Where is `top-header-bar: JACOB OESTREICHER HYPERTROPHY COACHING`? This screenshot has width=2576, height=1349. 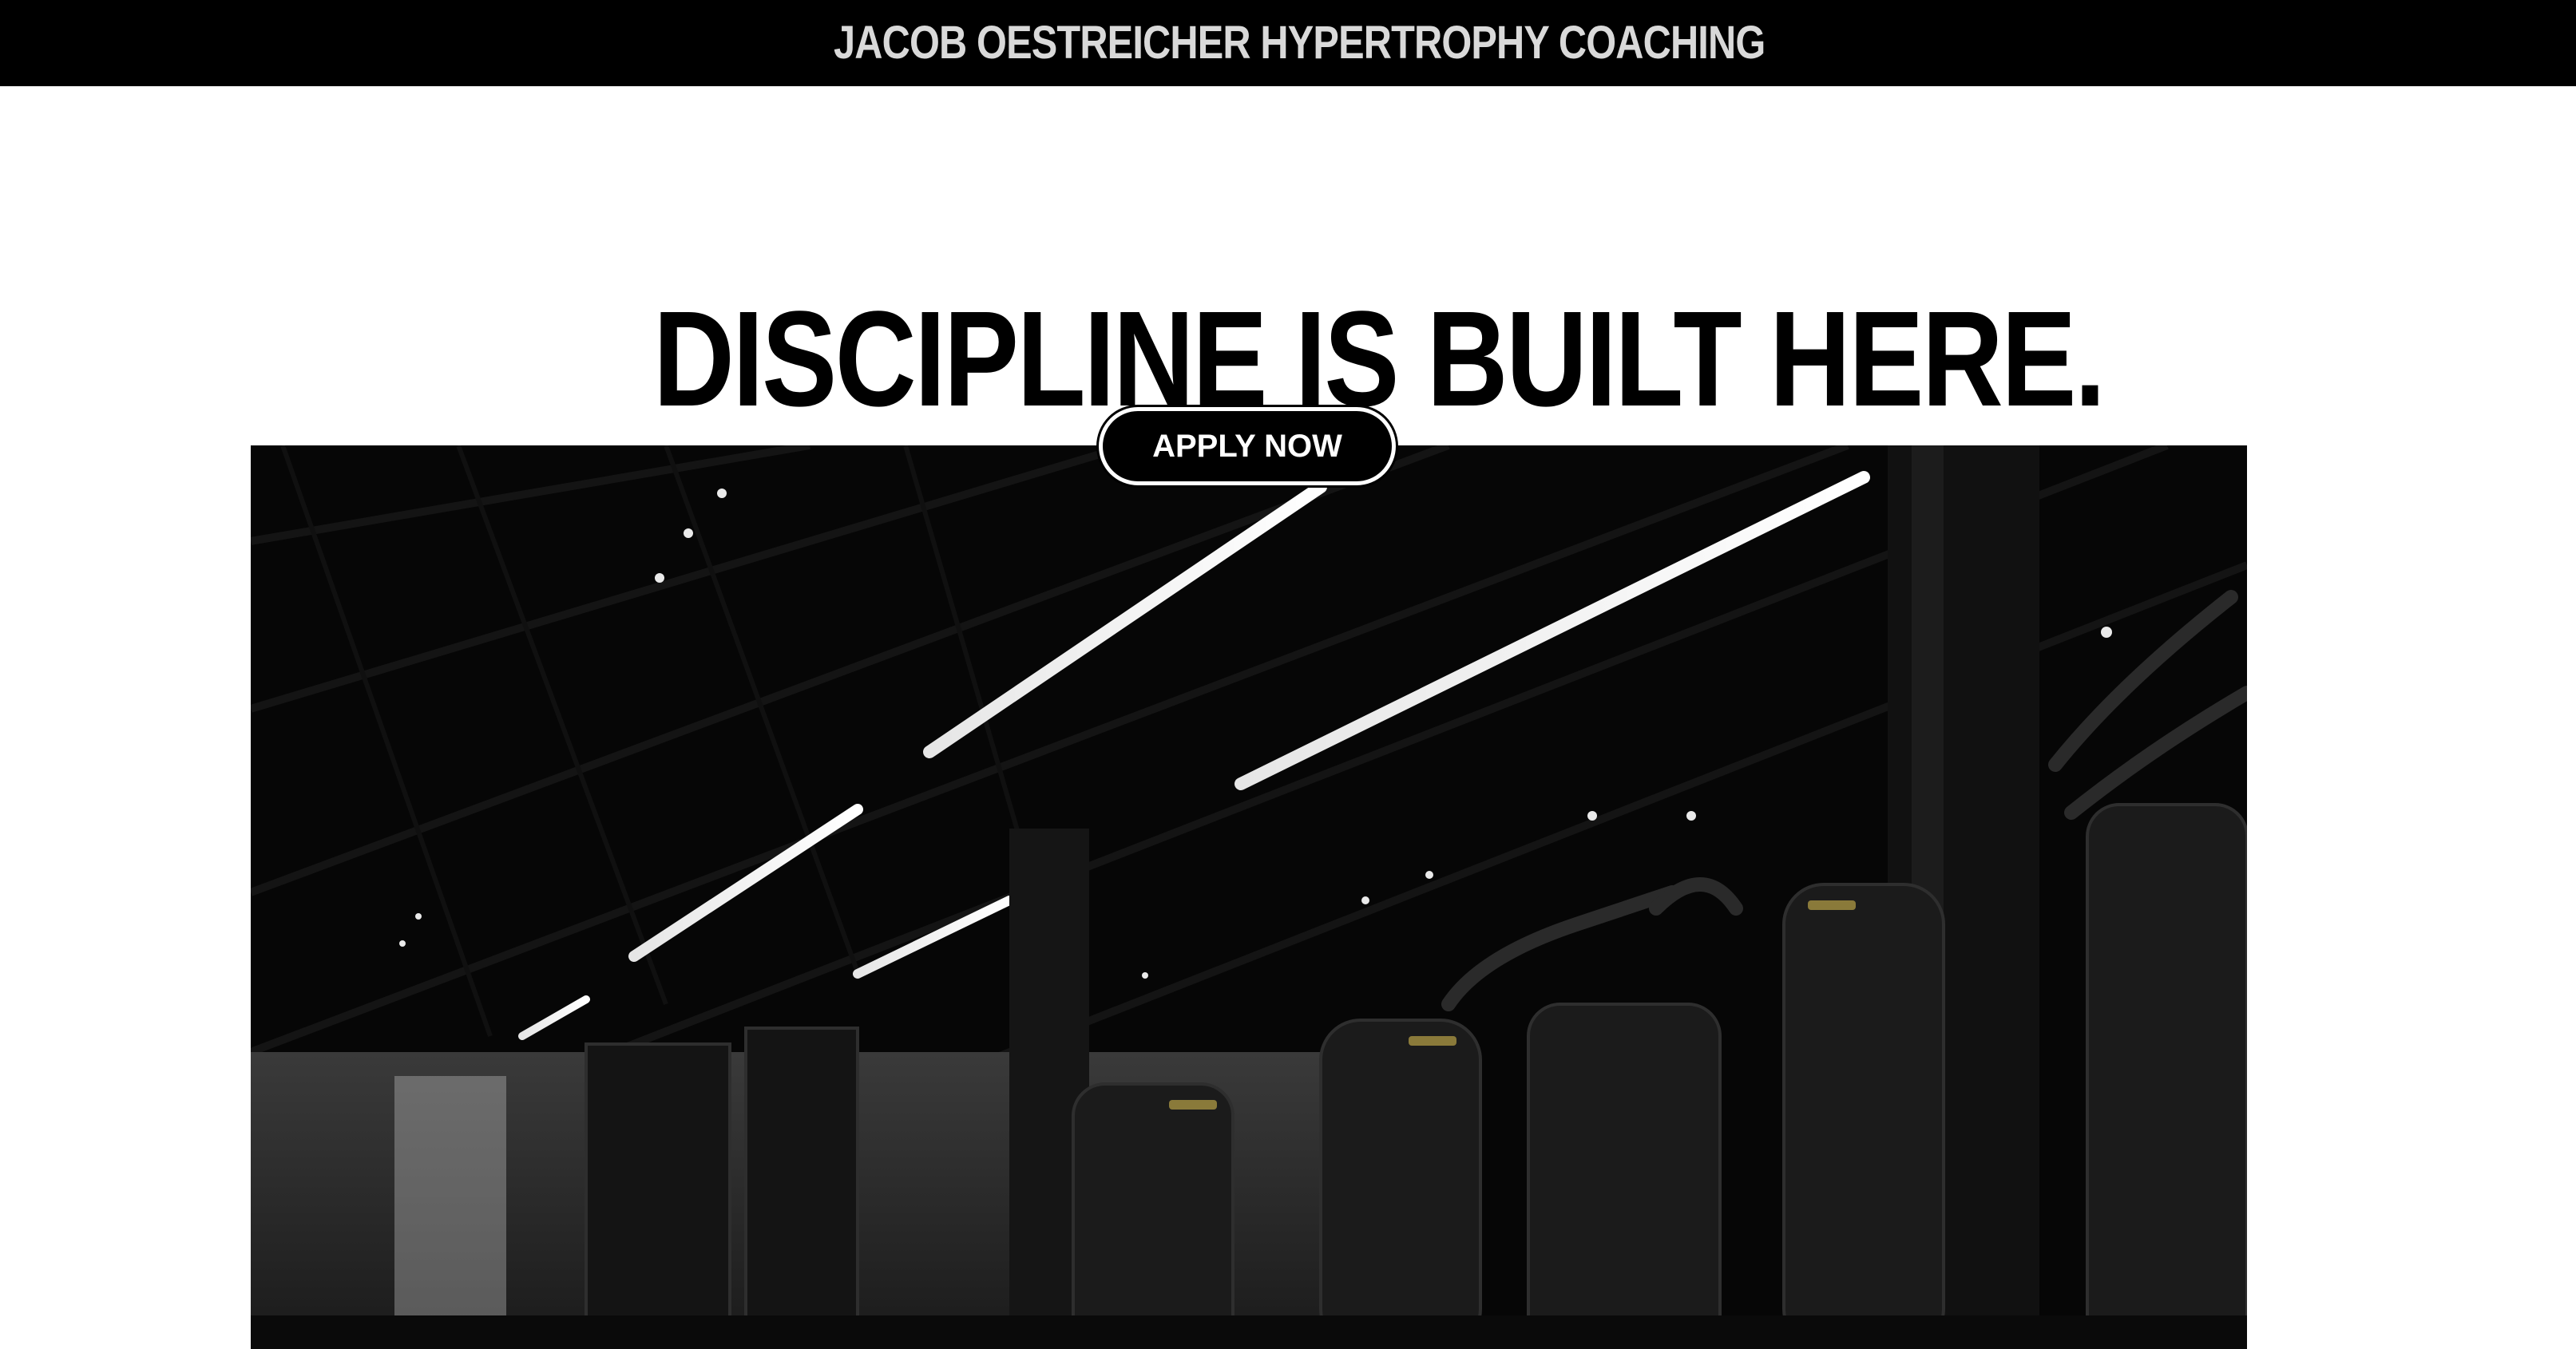
top-header-bar: JACOB OESTREICHER HYPERTROPHY COACHING is located at coordinates (1288, 43).